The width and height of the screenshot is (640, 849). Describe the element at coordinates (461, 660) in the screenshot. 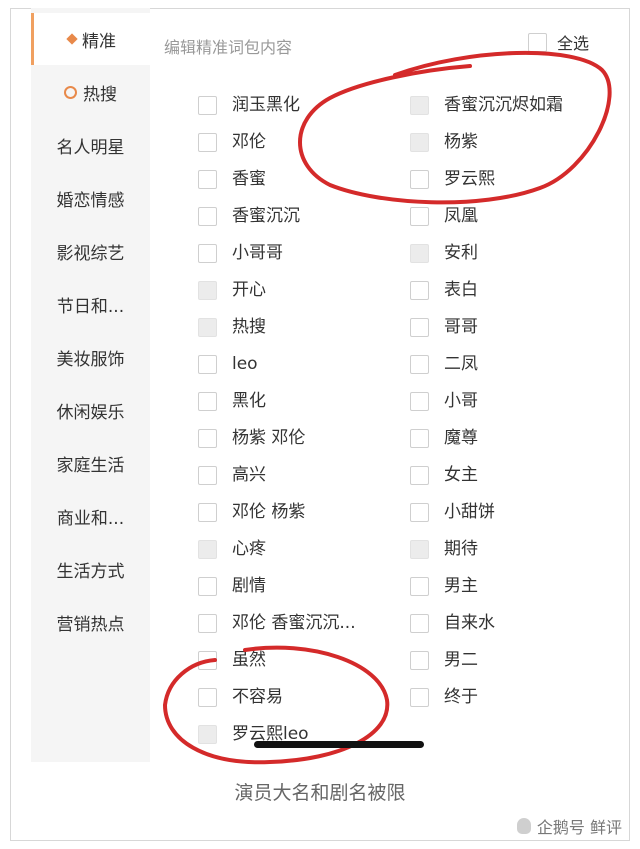

I see `word-label: 男二` at that location.